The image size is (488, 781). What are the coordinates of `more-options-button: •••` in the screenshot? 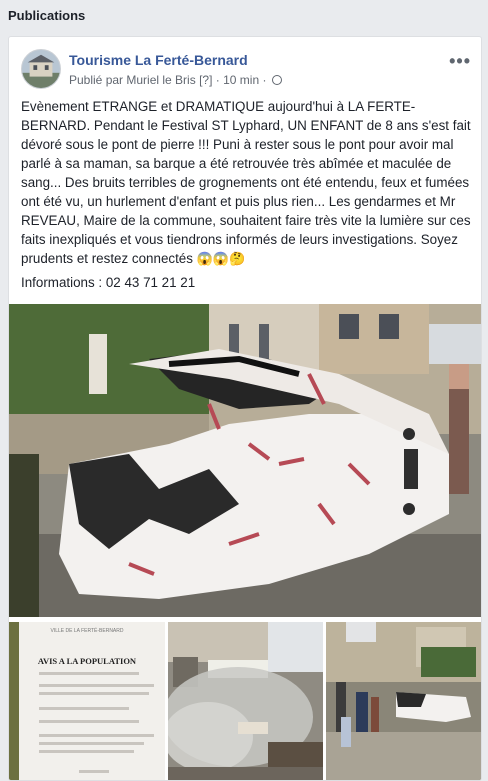 It's located at (460, 61).